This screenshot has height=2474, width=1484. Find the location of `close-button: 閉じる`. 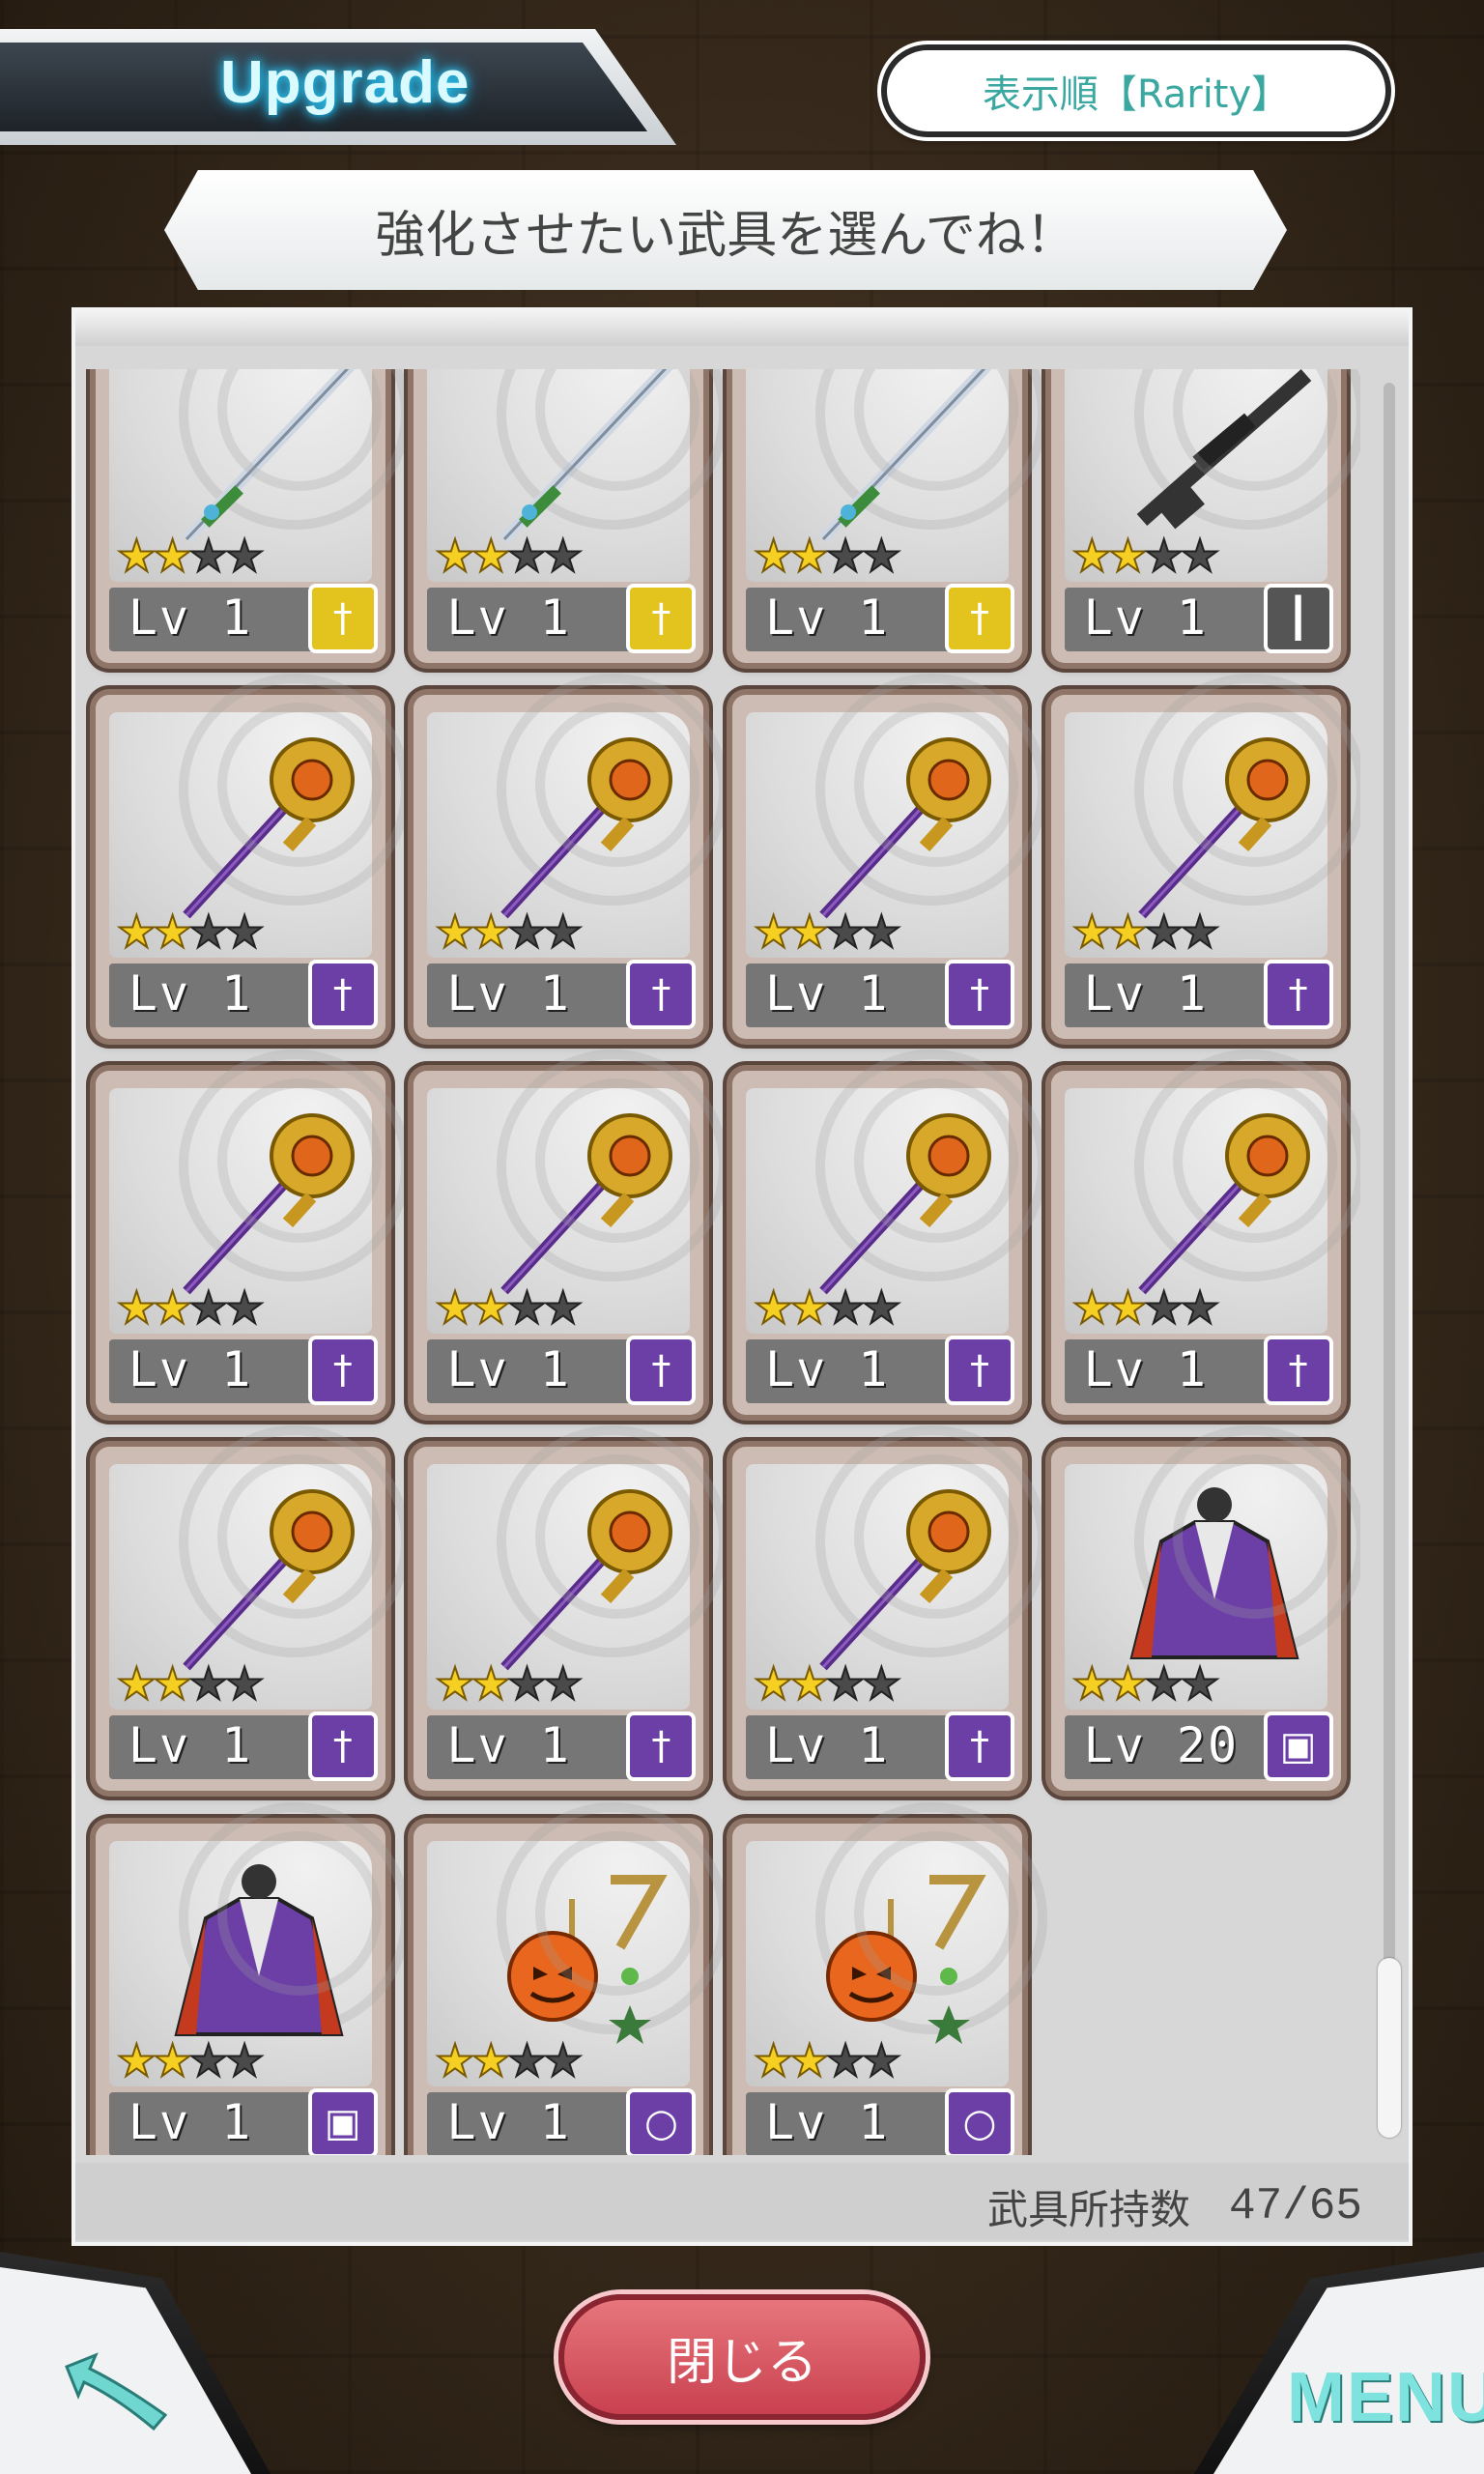

close-button: 閉じる is located at coordinates (742, 2357).